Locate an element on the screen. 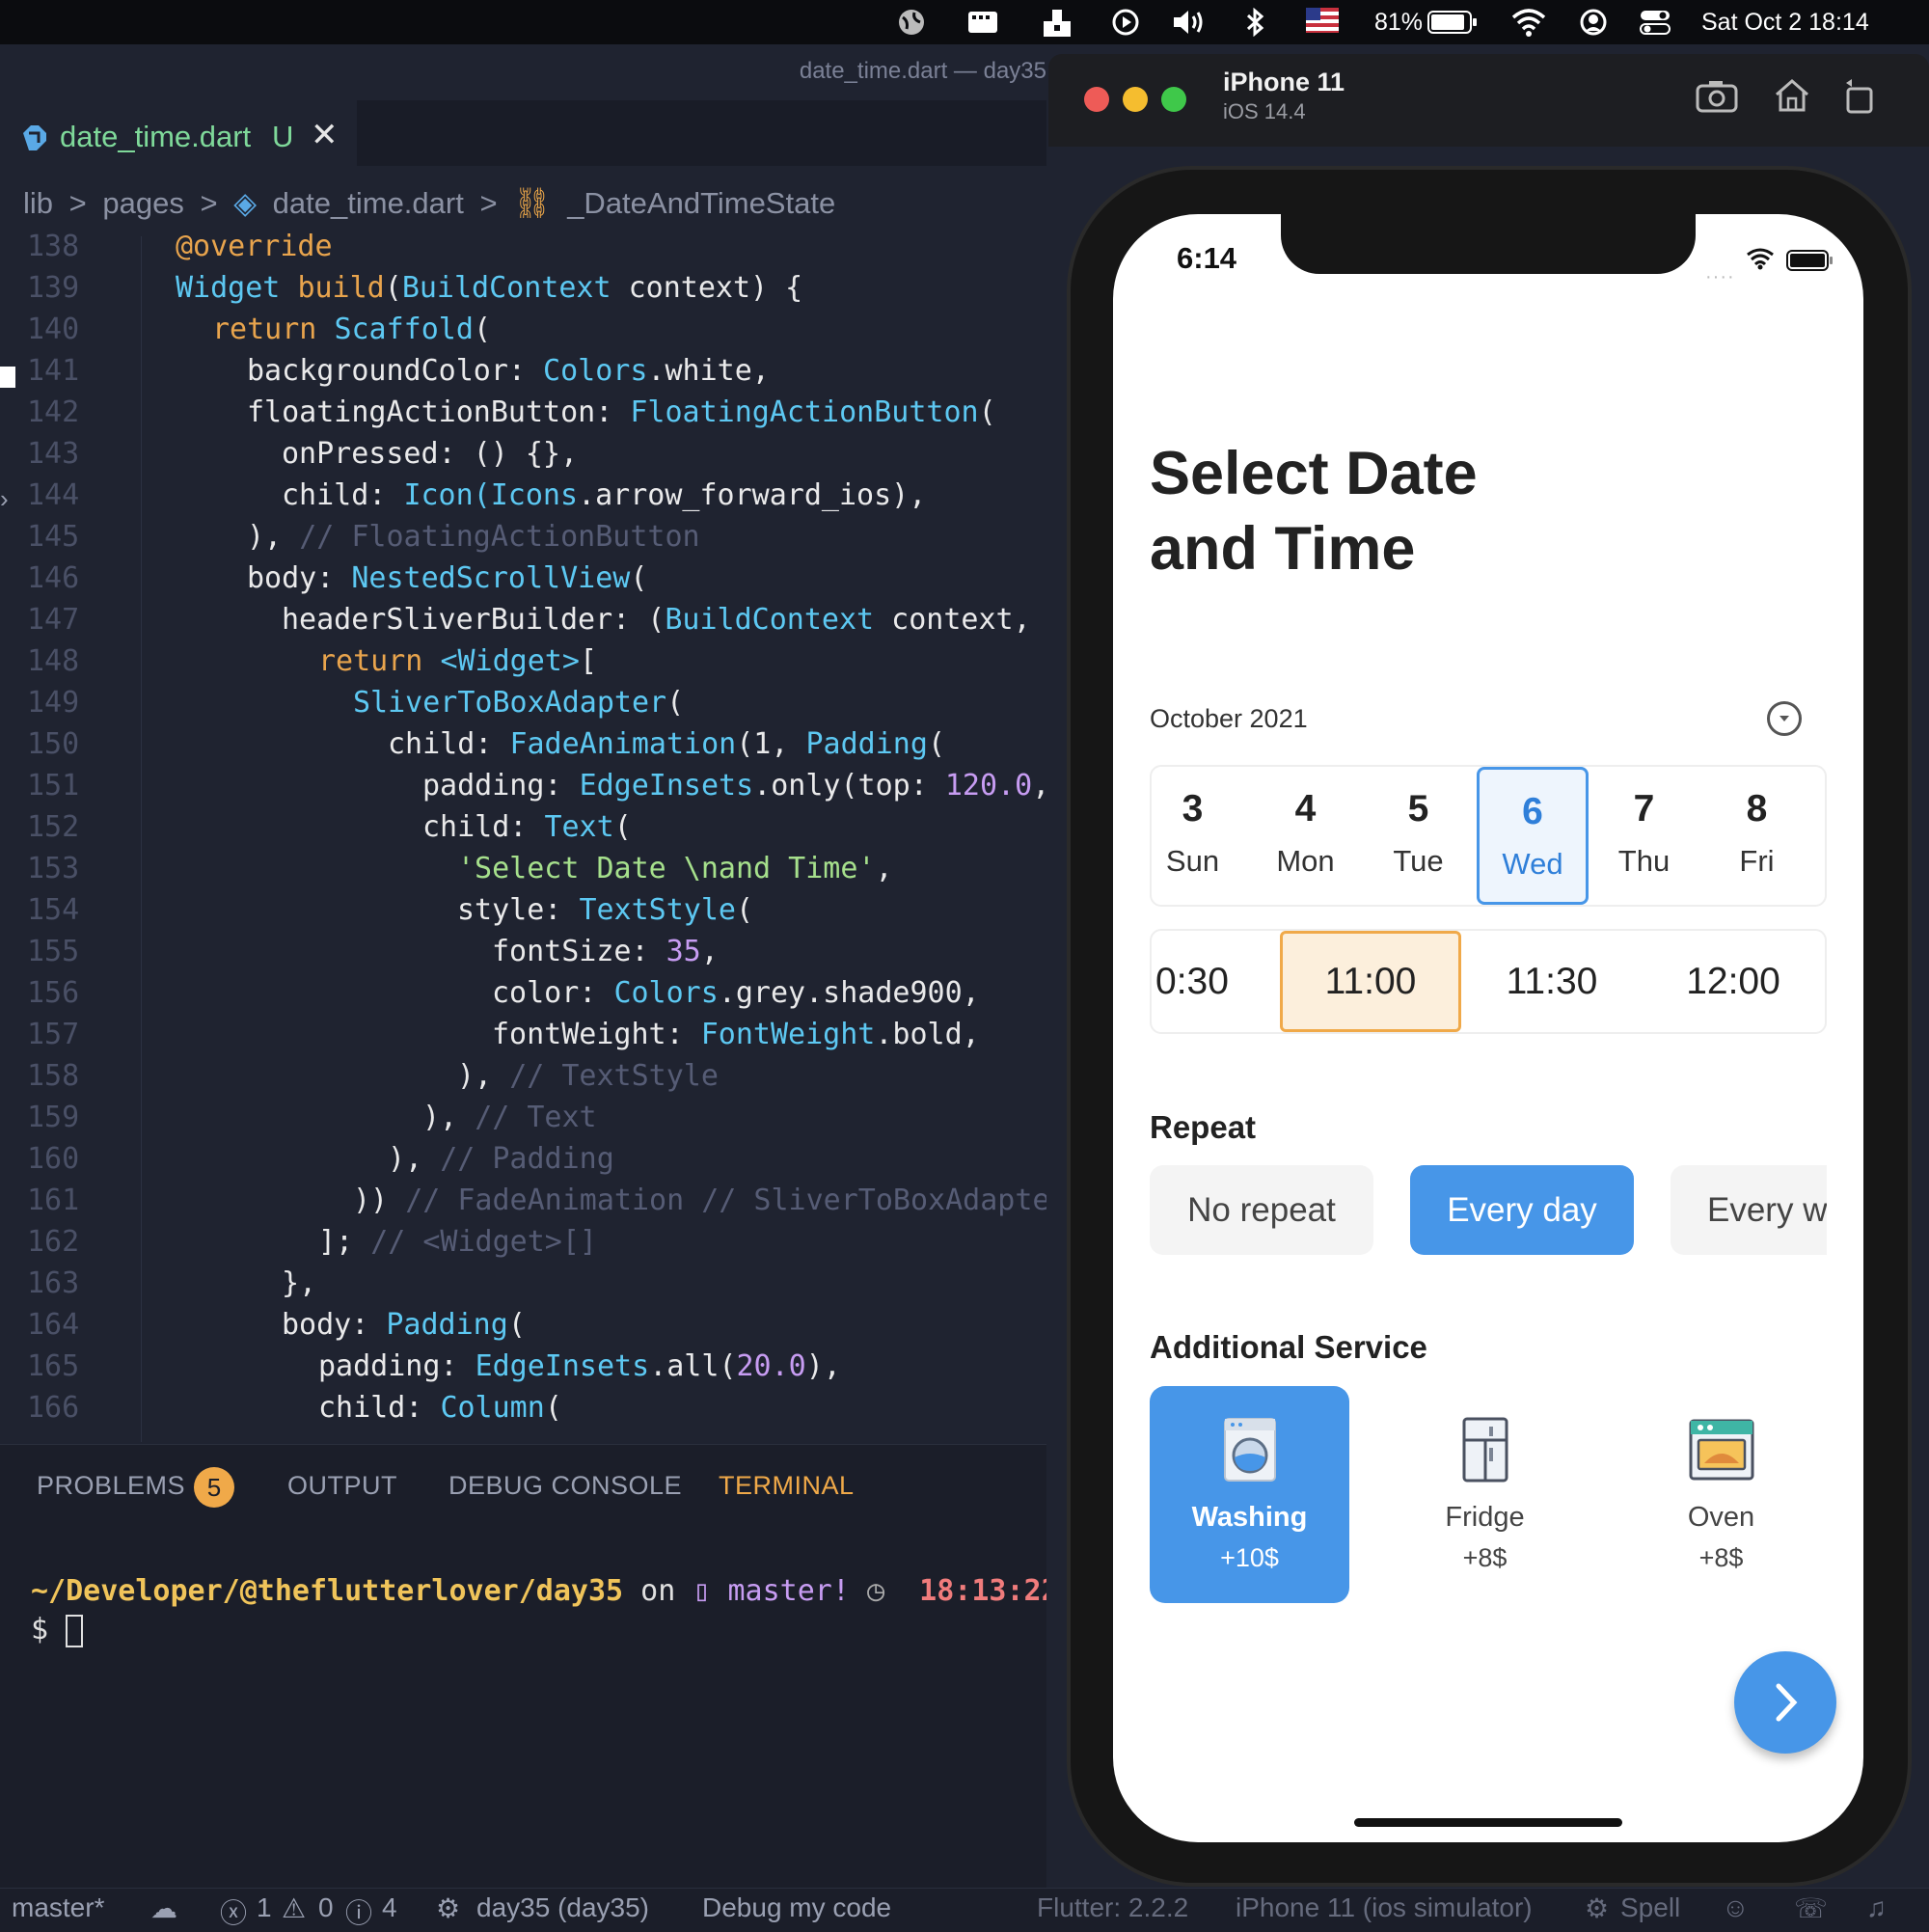 This screenshot has width=1929, height=1932. breadcrumb-file: date_time.dart is located at coordinates (368, 203).